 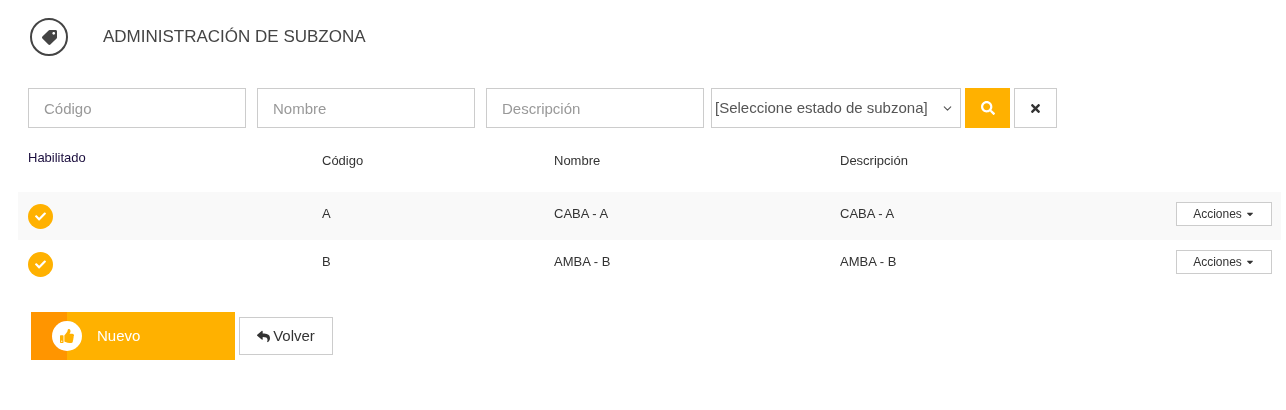 I want to click on column-header: Descripción, so click(x=874, y=160).